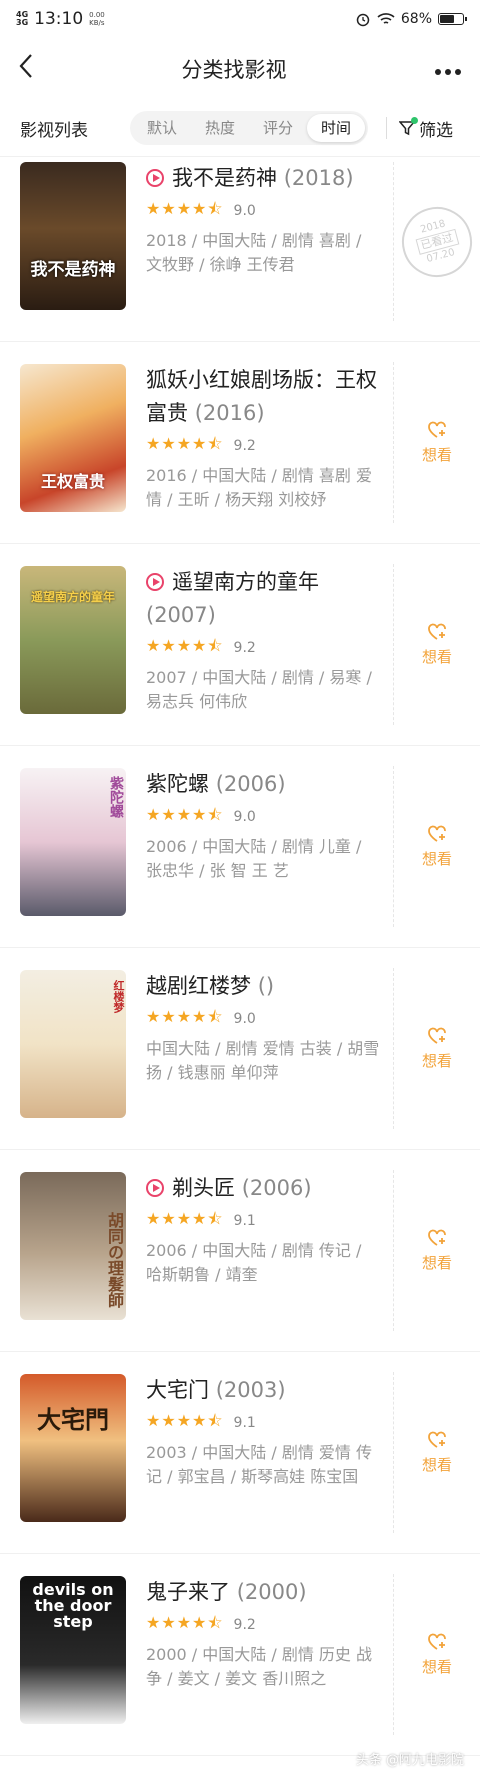  What do you see at coordinates (254, 252) in the screenshot?
I see `movie-meta: 2018 / 中国大陆 / 剧情 喜剧 / 文牧野 / 徐峥 王传君` at bounding box center [254, 252].